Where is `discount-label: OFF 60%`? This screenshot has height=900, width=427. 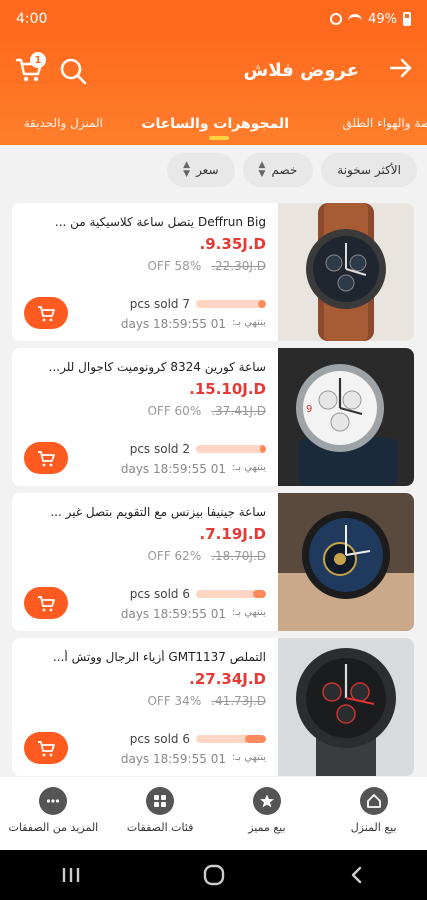
discount-label: OFF 60% is located at coordinates (174, 411).